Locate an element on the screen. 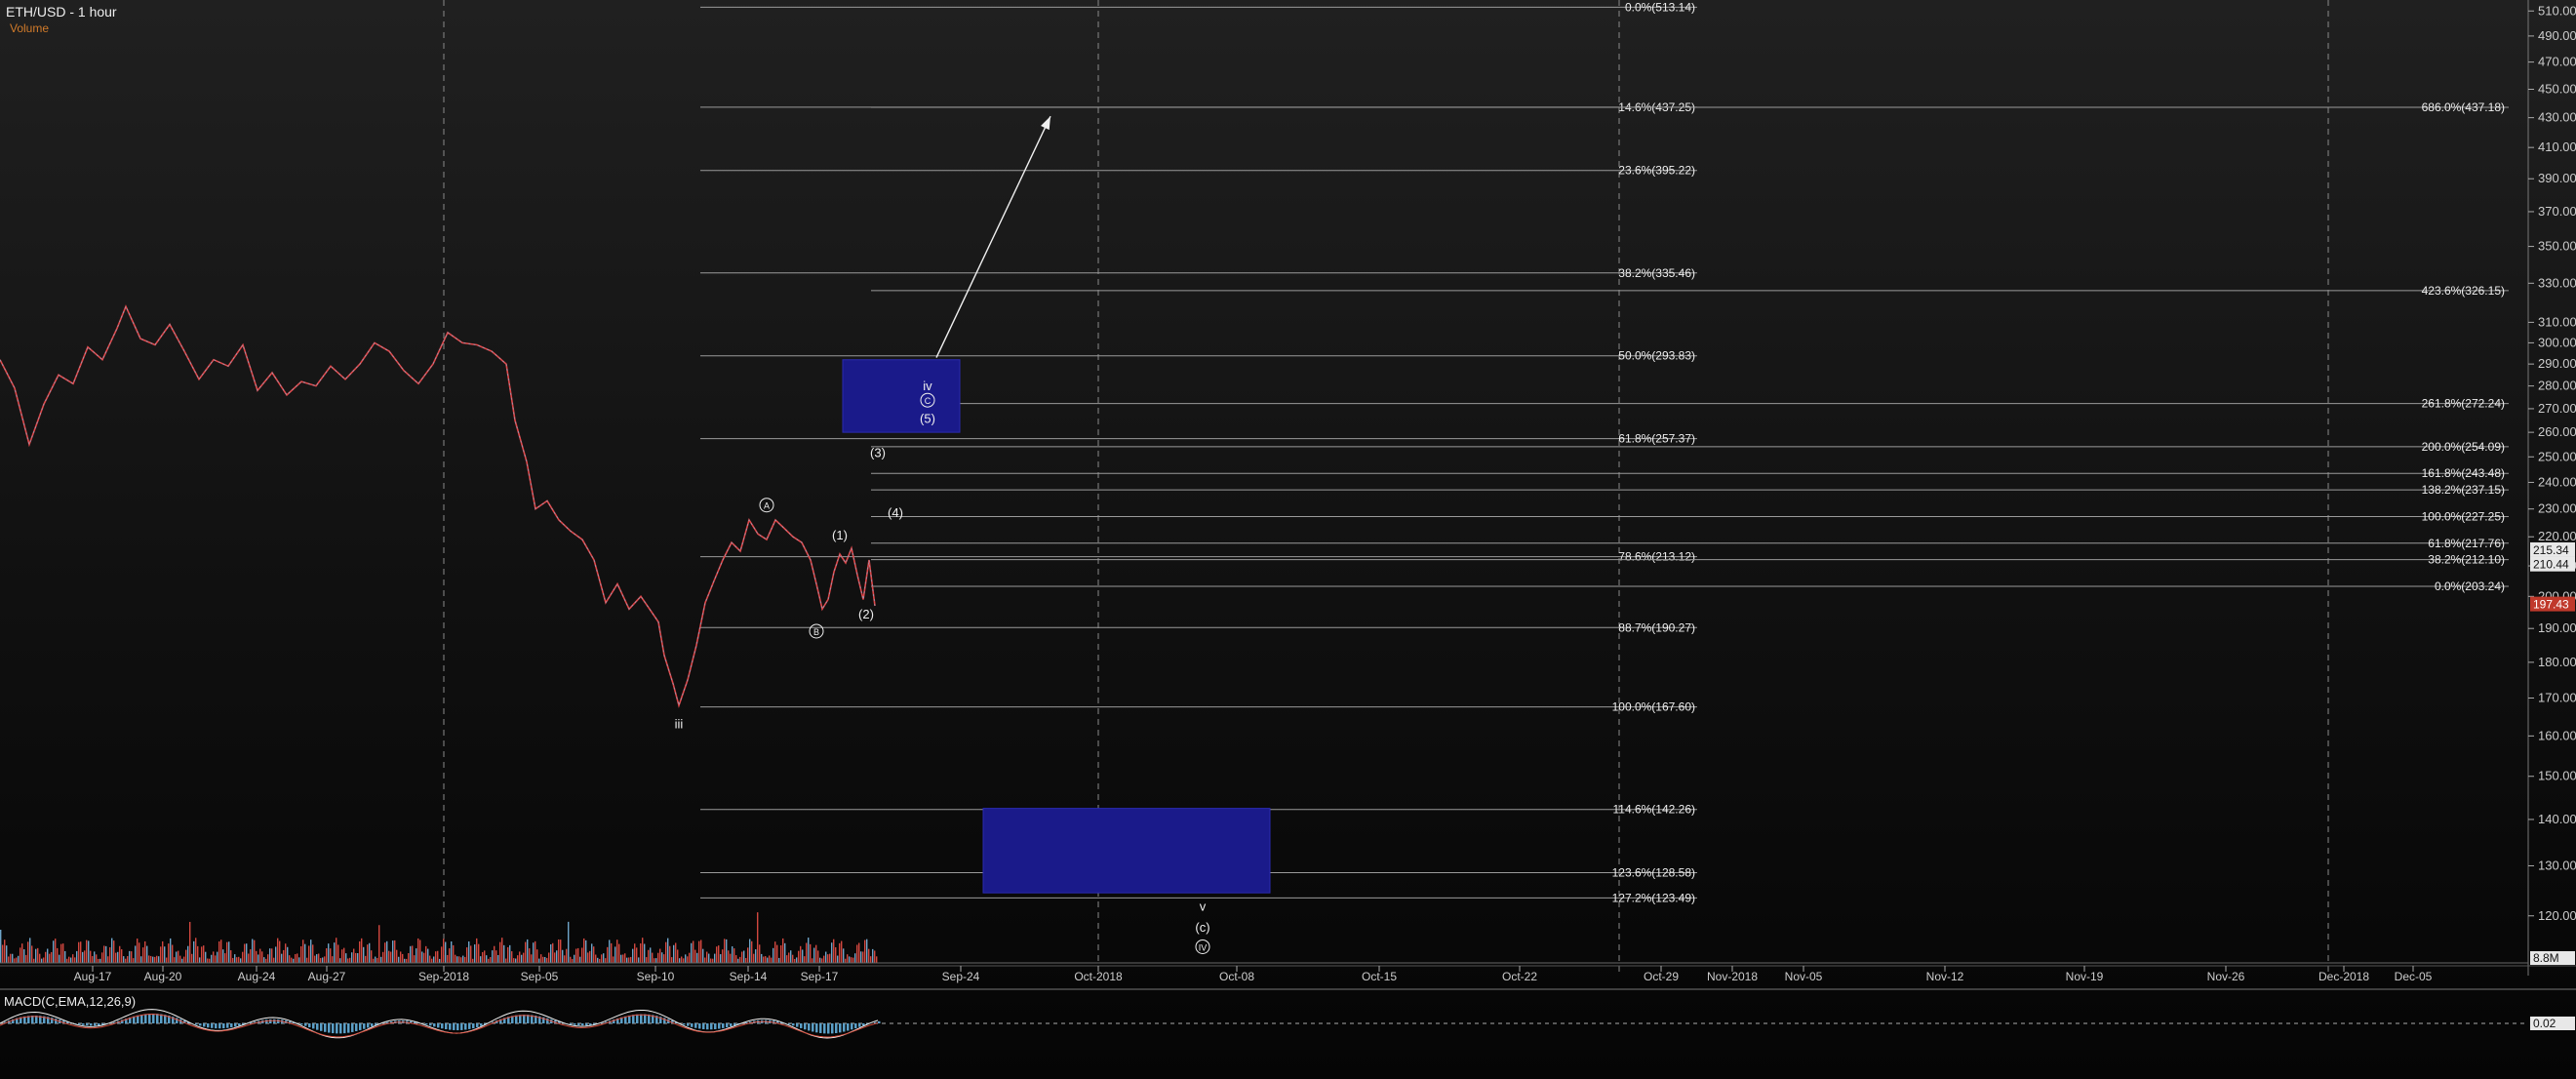 Image resolution: width=2576 pixels, height=1079 pixels. time-axis-tick-label: Oct-29 is located at coordinates (1661, 976).